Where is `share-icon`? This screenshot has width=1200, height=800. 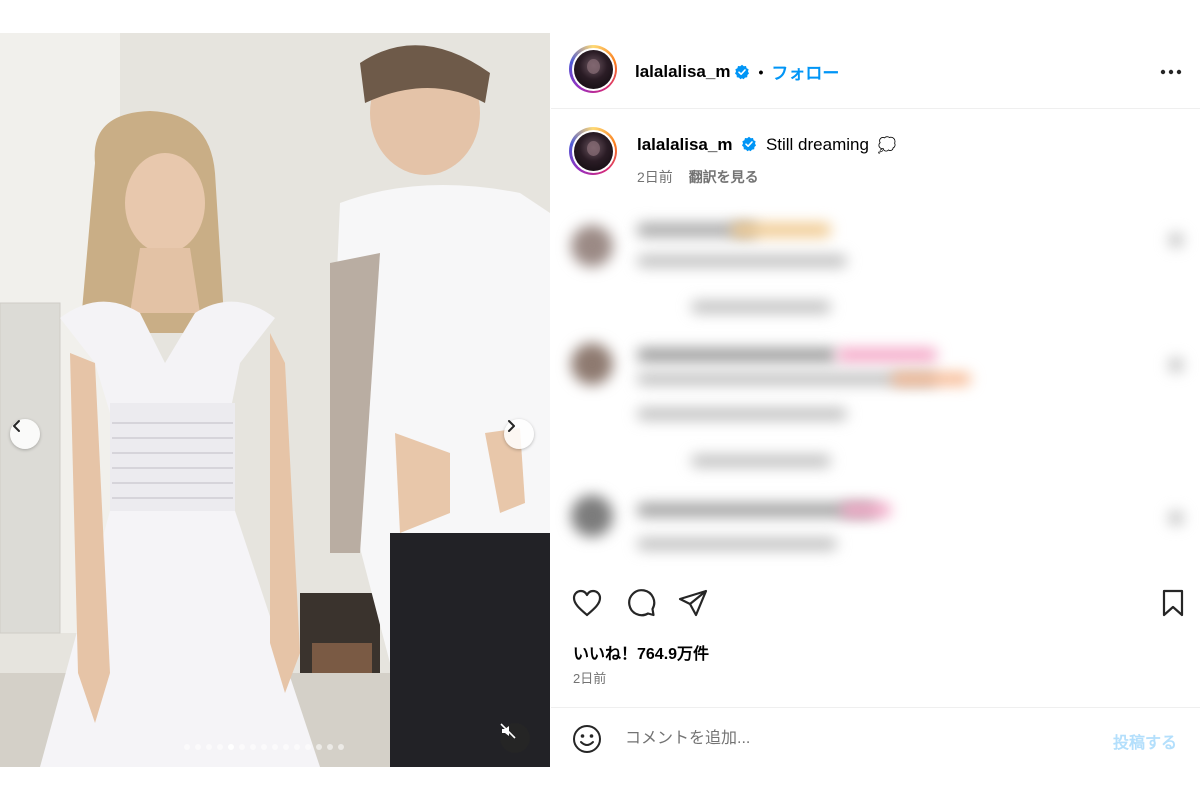
share-icon is located at coordinates (693, 603).